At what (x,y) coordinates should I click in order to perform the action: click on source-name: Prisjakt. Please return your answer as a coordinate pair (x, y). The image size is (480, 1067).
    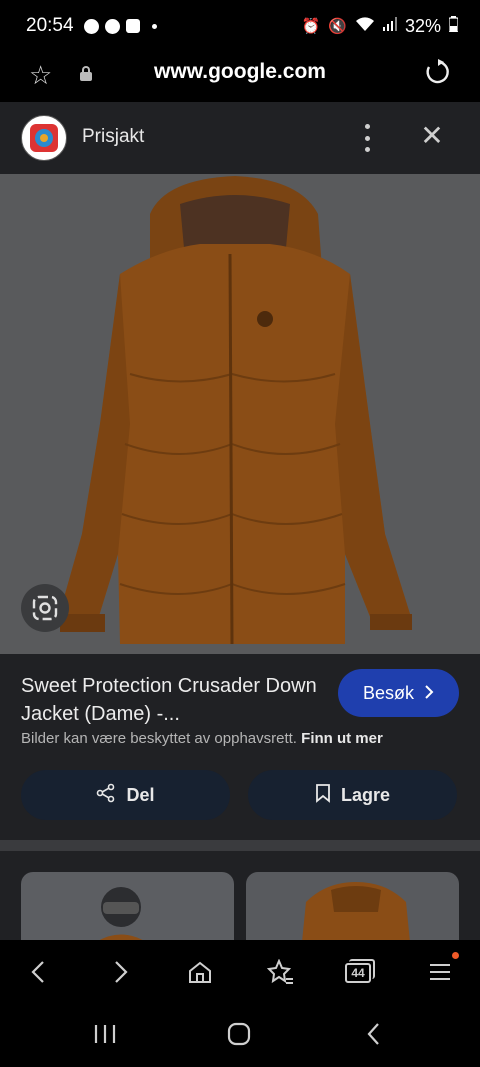
    Looking at the image, I should click on (113, 137).